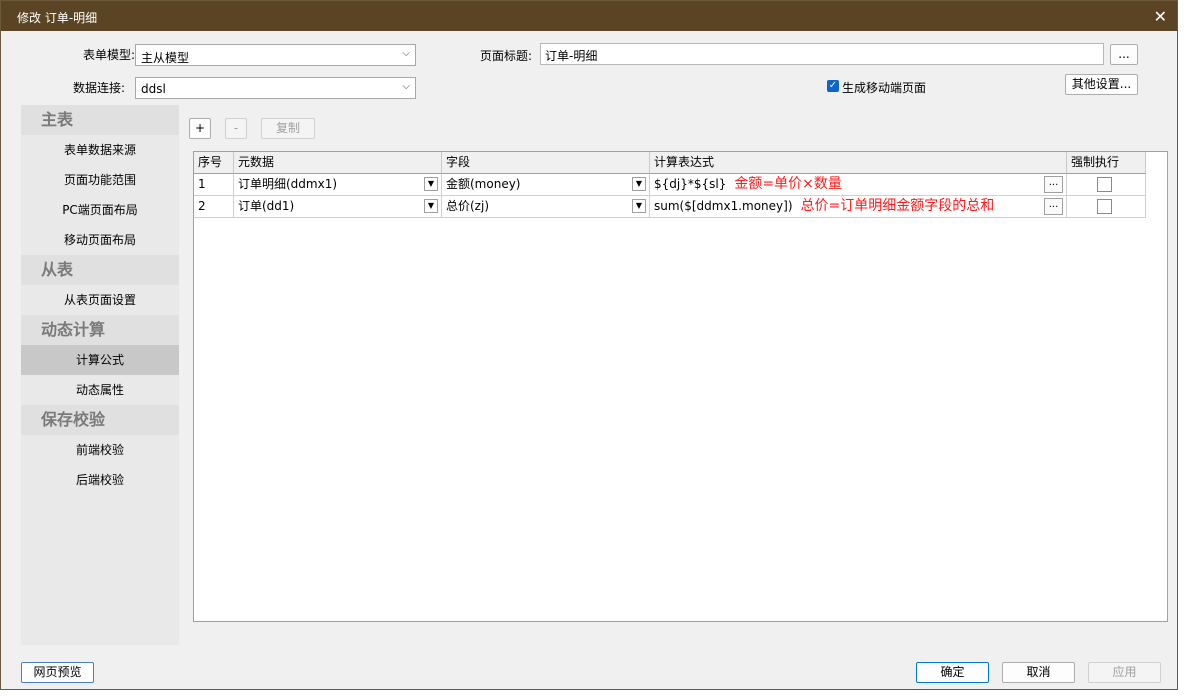 The height and width of the screenshot is (697, 1185). I want to click on table-row-2-forced, so click(1106, 207).